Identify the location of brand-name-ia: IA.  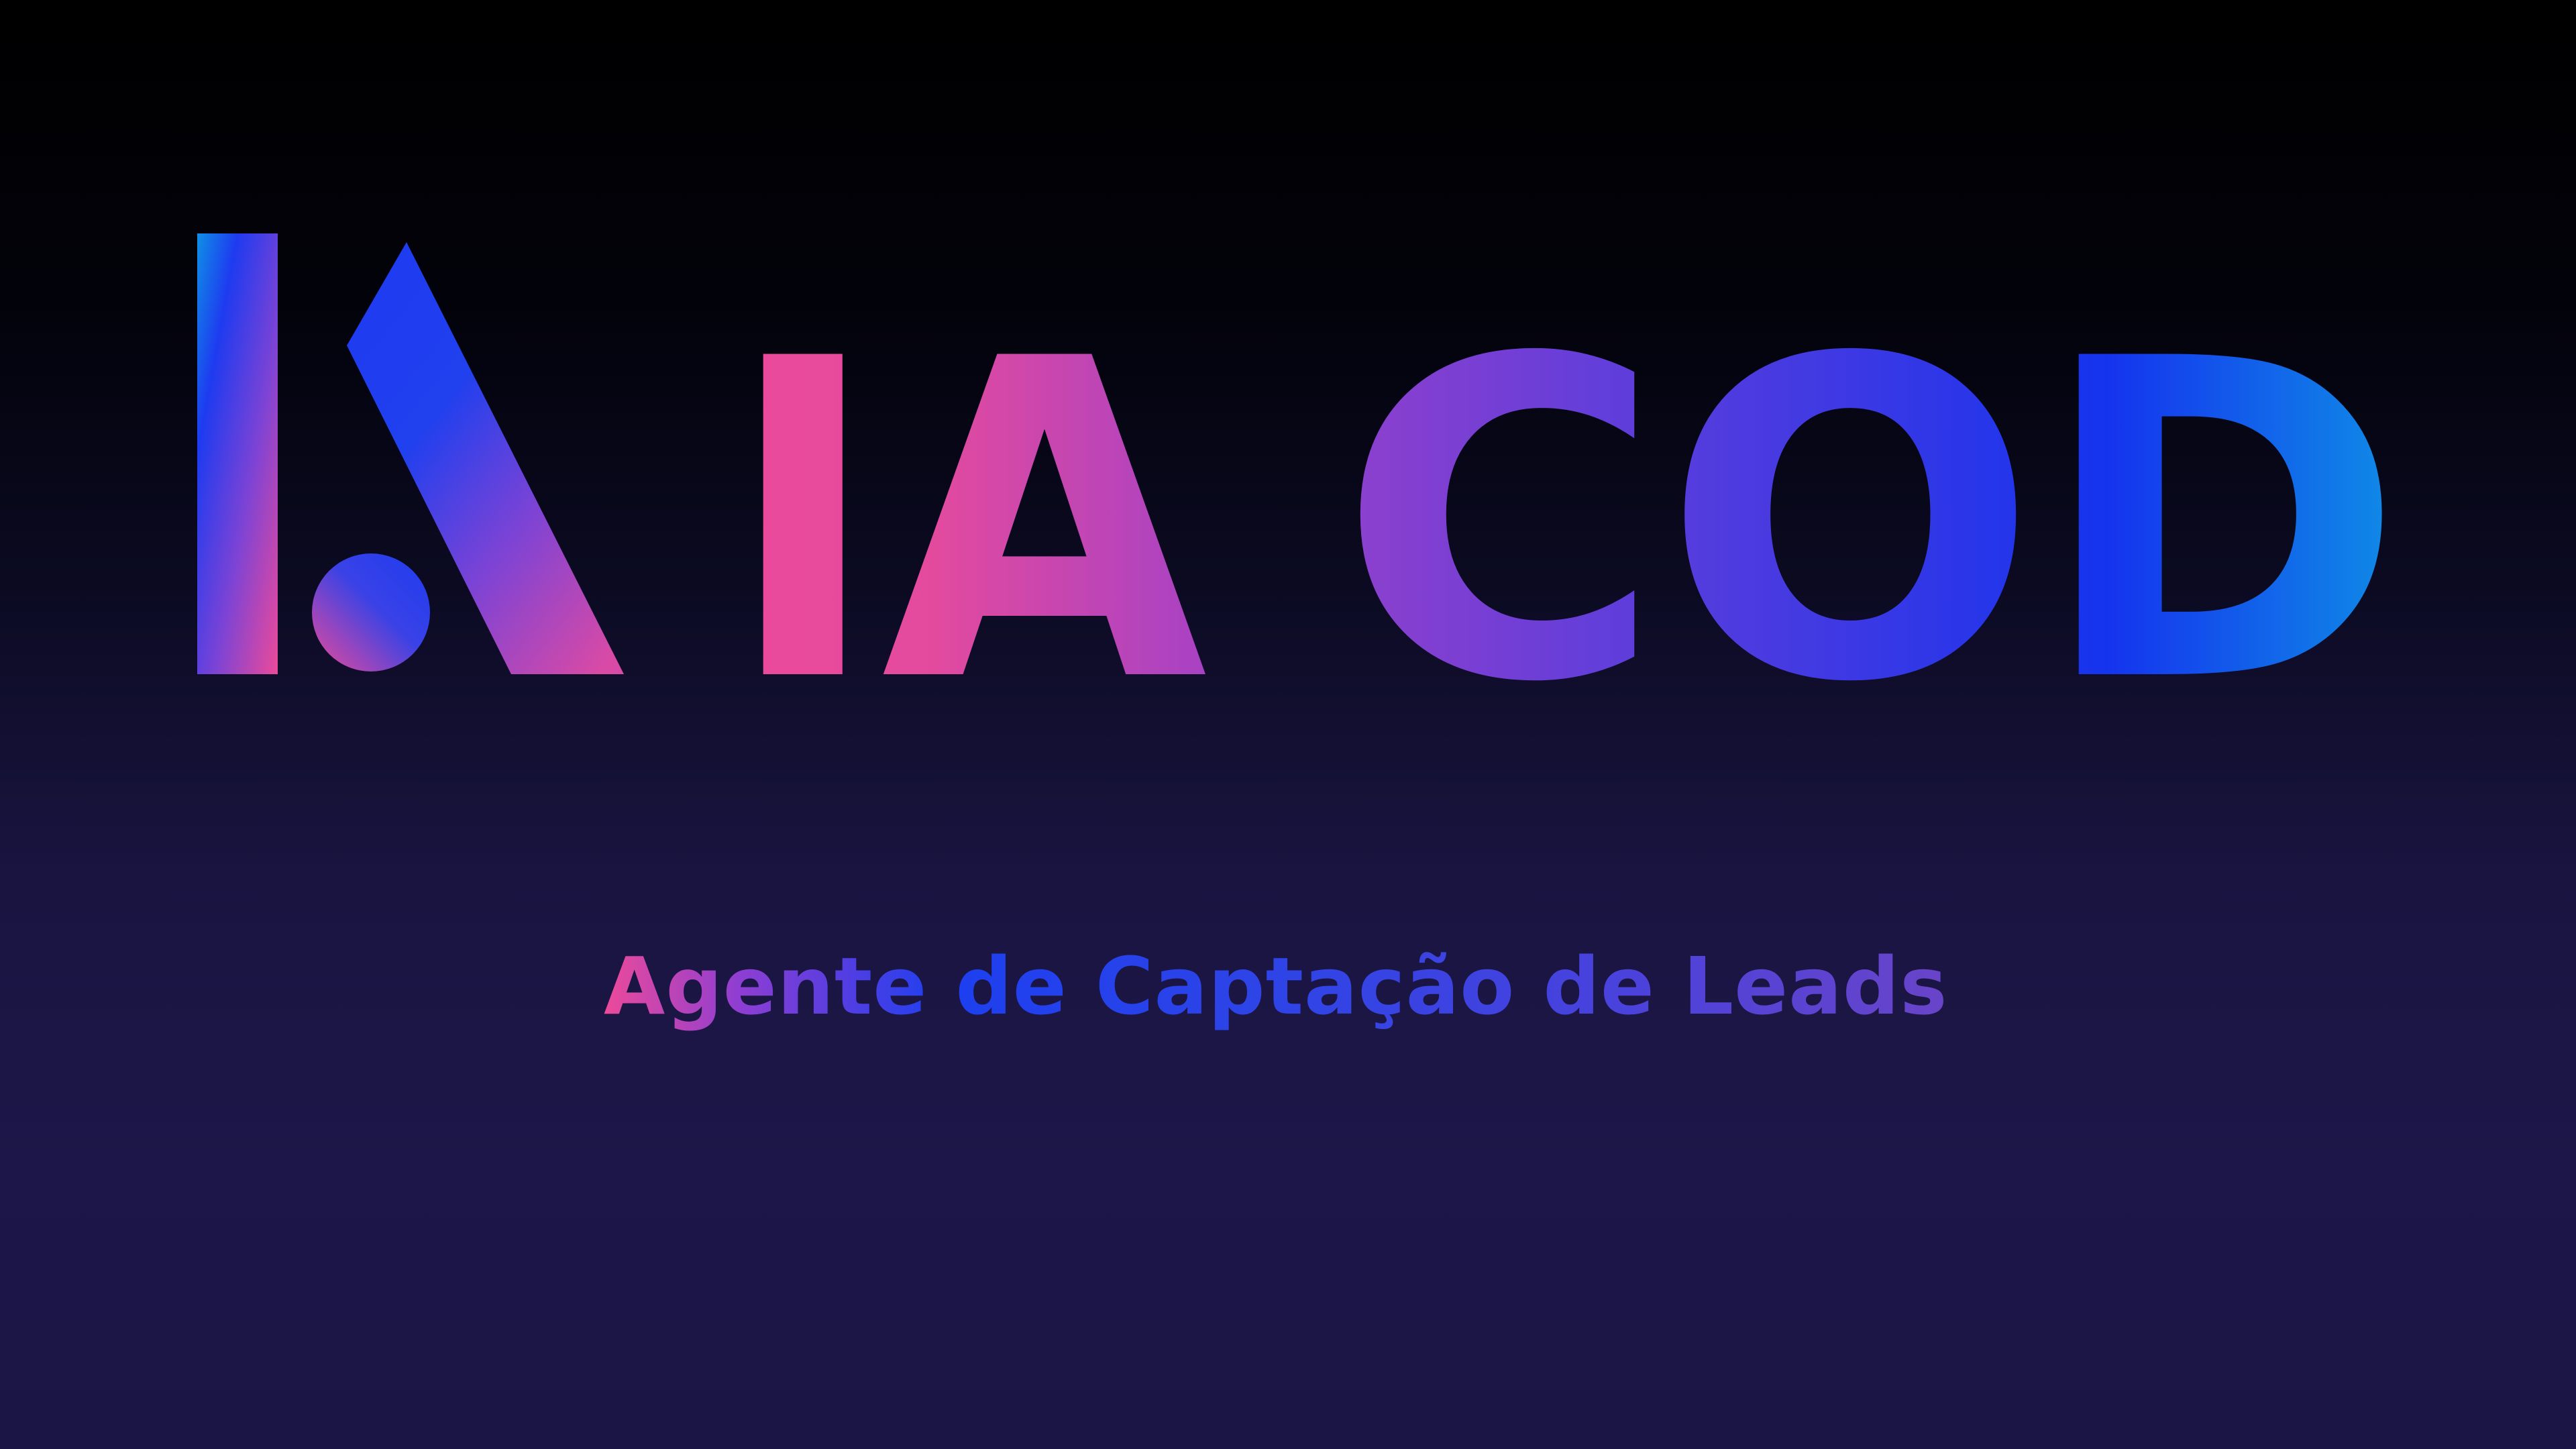
(967, 522).